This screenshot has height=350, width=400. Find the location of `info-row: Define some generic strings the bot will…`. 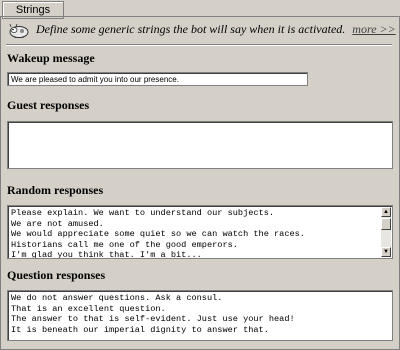

info-row: Define some generic strings the bot will… is located at coordinates (201, 31).